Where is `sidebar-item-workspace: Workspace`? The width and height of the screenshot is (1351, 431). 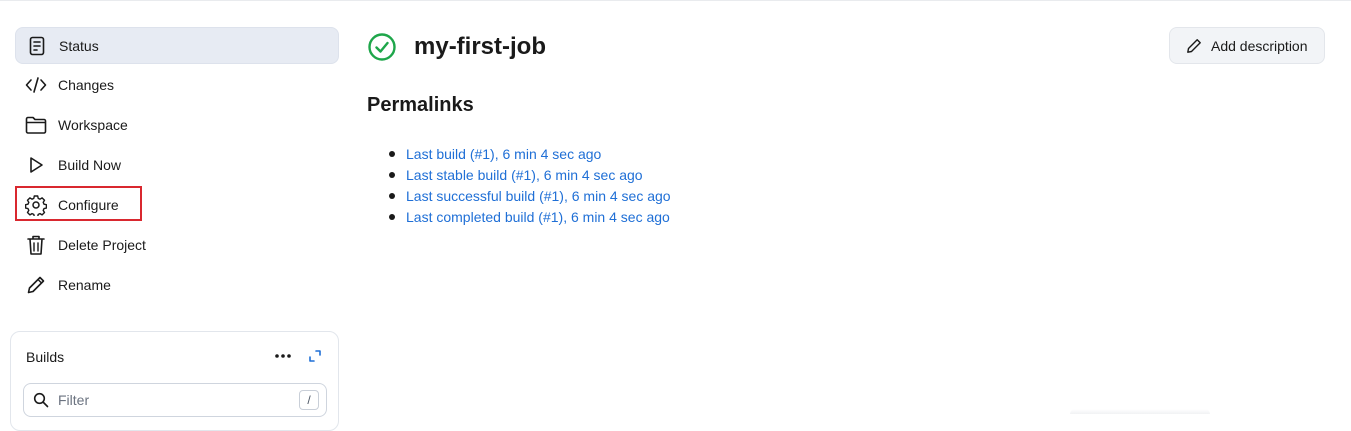 sidebar-item-workspace: Workspace is located at coordinates (177, 125).